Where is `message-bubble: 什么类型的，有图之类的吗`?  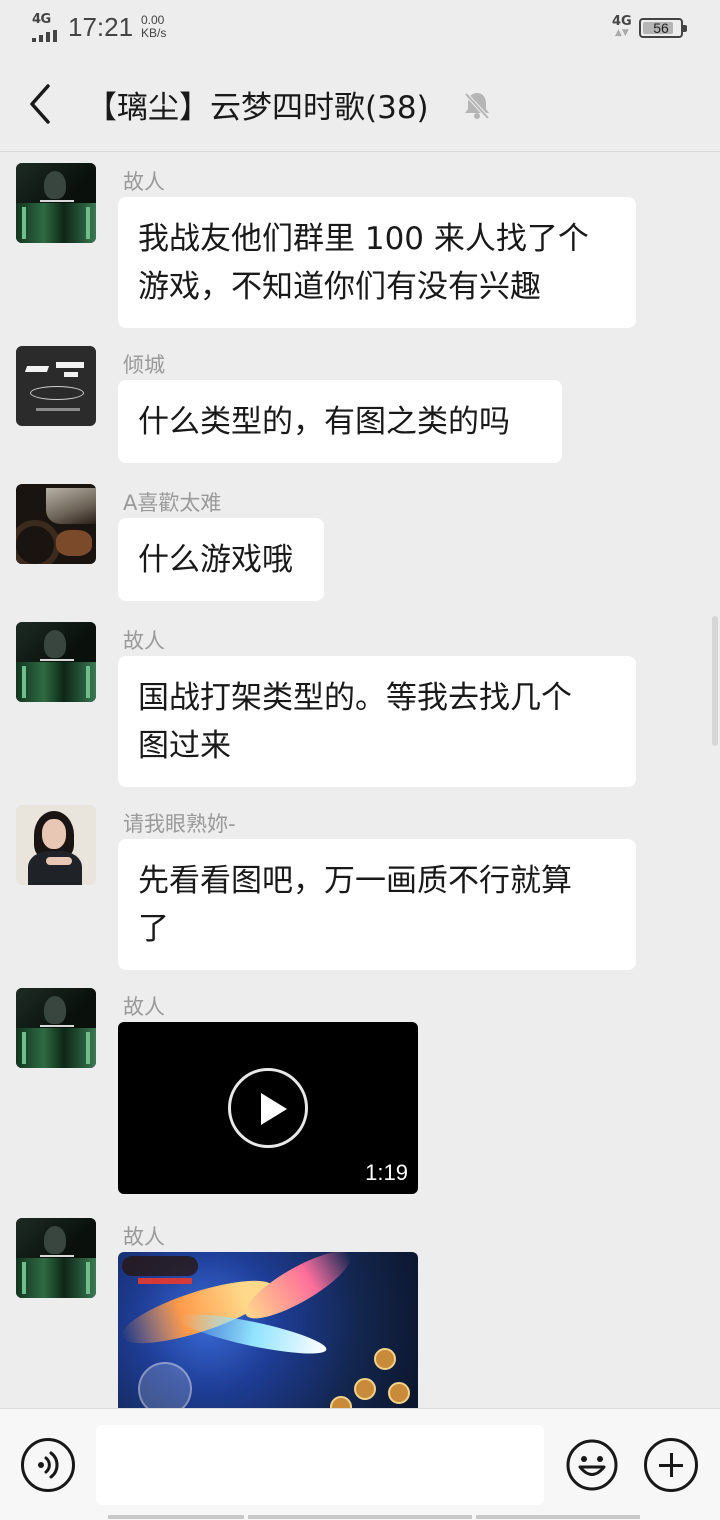 message-bubble: 什么类型的，有图之类的吗 is located at coordinates (340, 421).